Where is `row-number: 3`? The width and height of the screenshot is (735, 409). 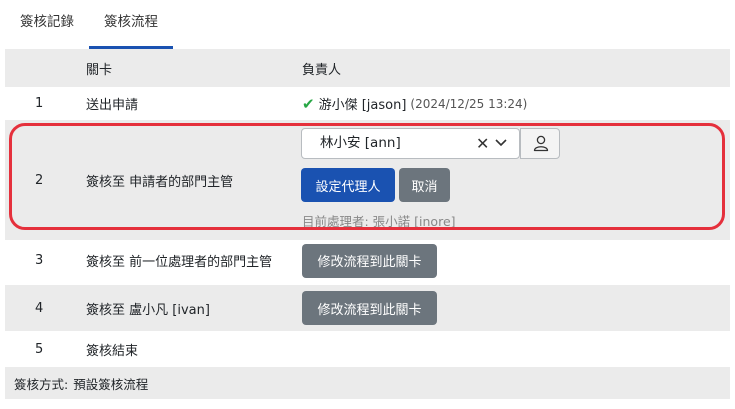 row-number: 3 is located at coordinates (39, 260).